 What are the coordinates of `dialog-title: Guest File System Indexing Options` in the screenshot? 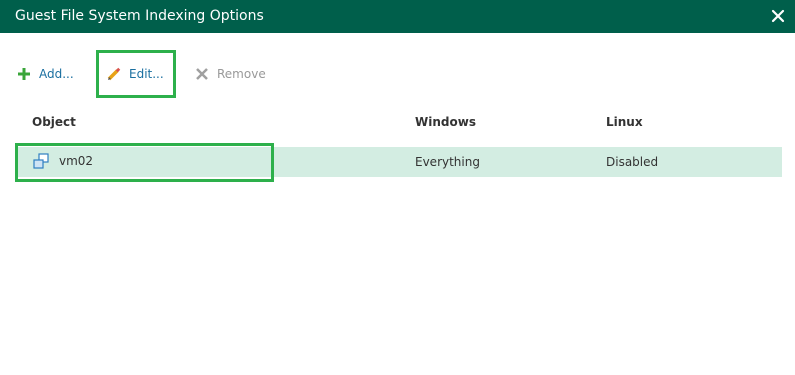 It's located at (139, 16).